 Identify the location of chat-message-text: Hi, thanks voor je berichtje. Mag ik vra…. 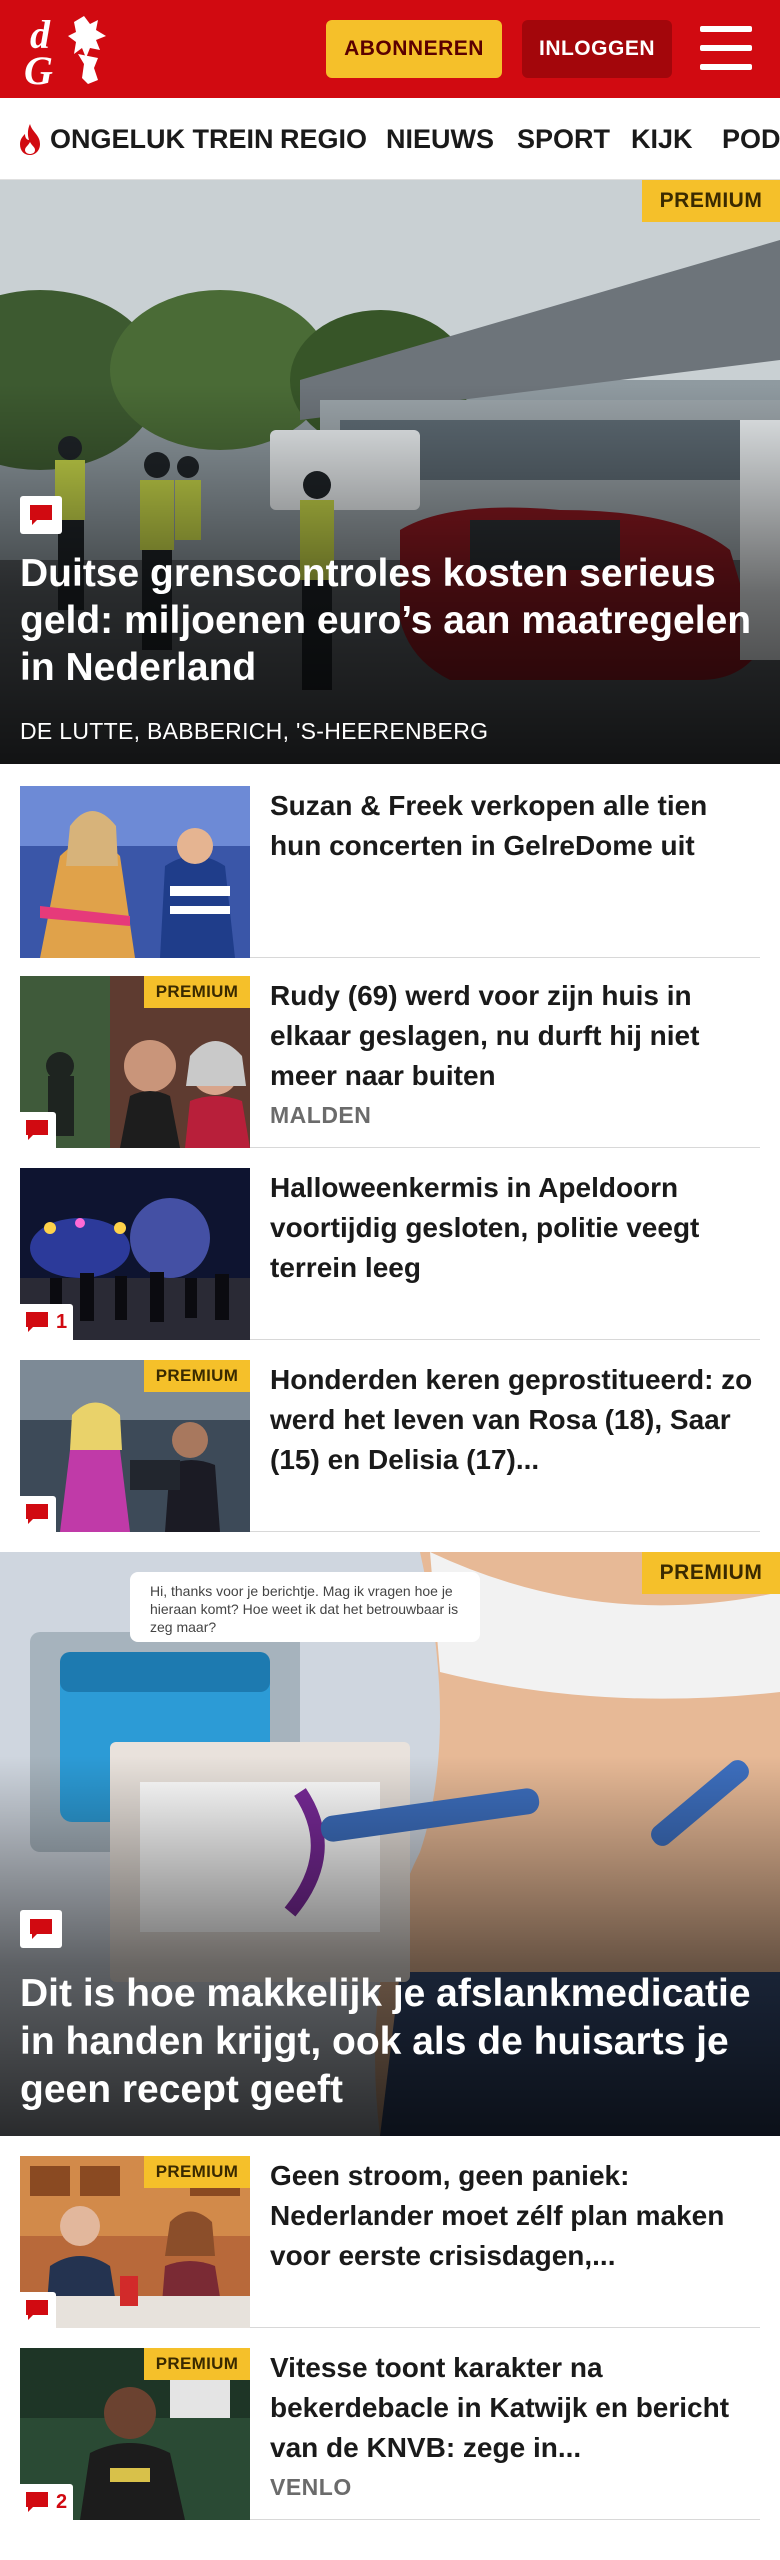
(304, 1609).